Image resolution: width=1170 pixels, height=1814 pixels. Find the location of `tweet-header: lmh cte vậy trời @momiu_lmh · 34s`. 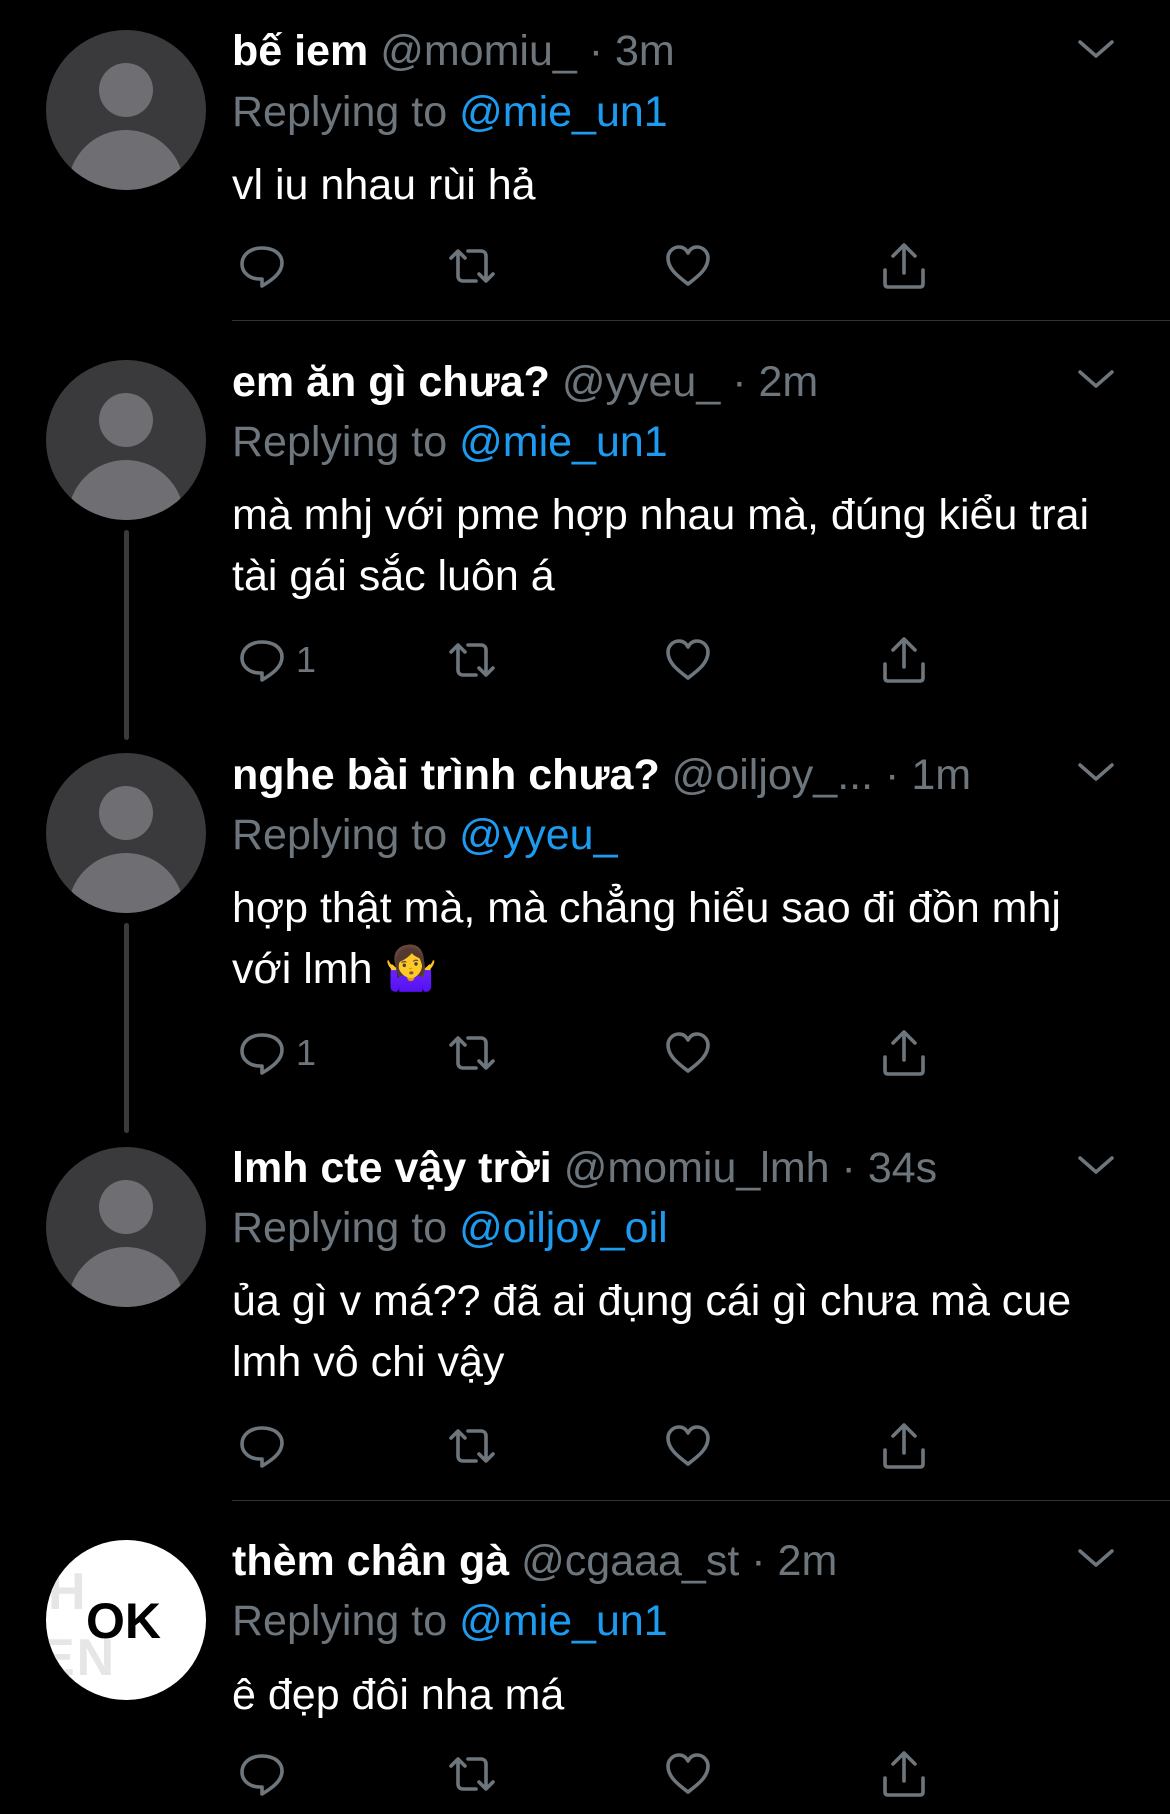

tweet-header: lmh cte vậy trời @momiu_lmh · 34s is located at coordinates (671, 1168).